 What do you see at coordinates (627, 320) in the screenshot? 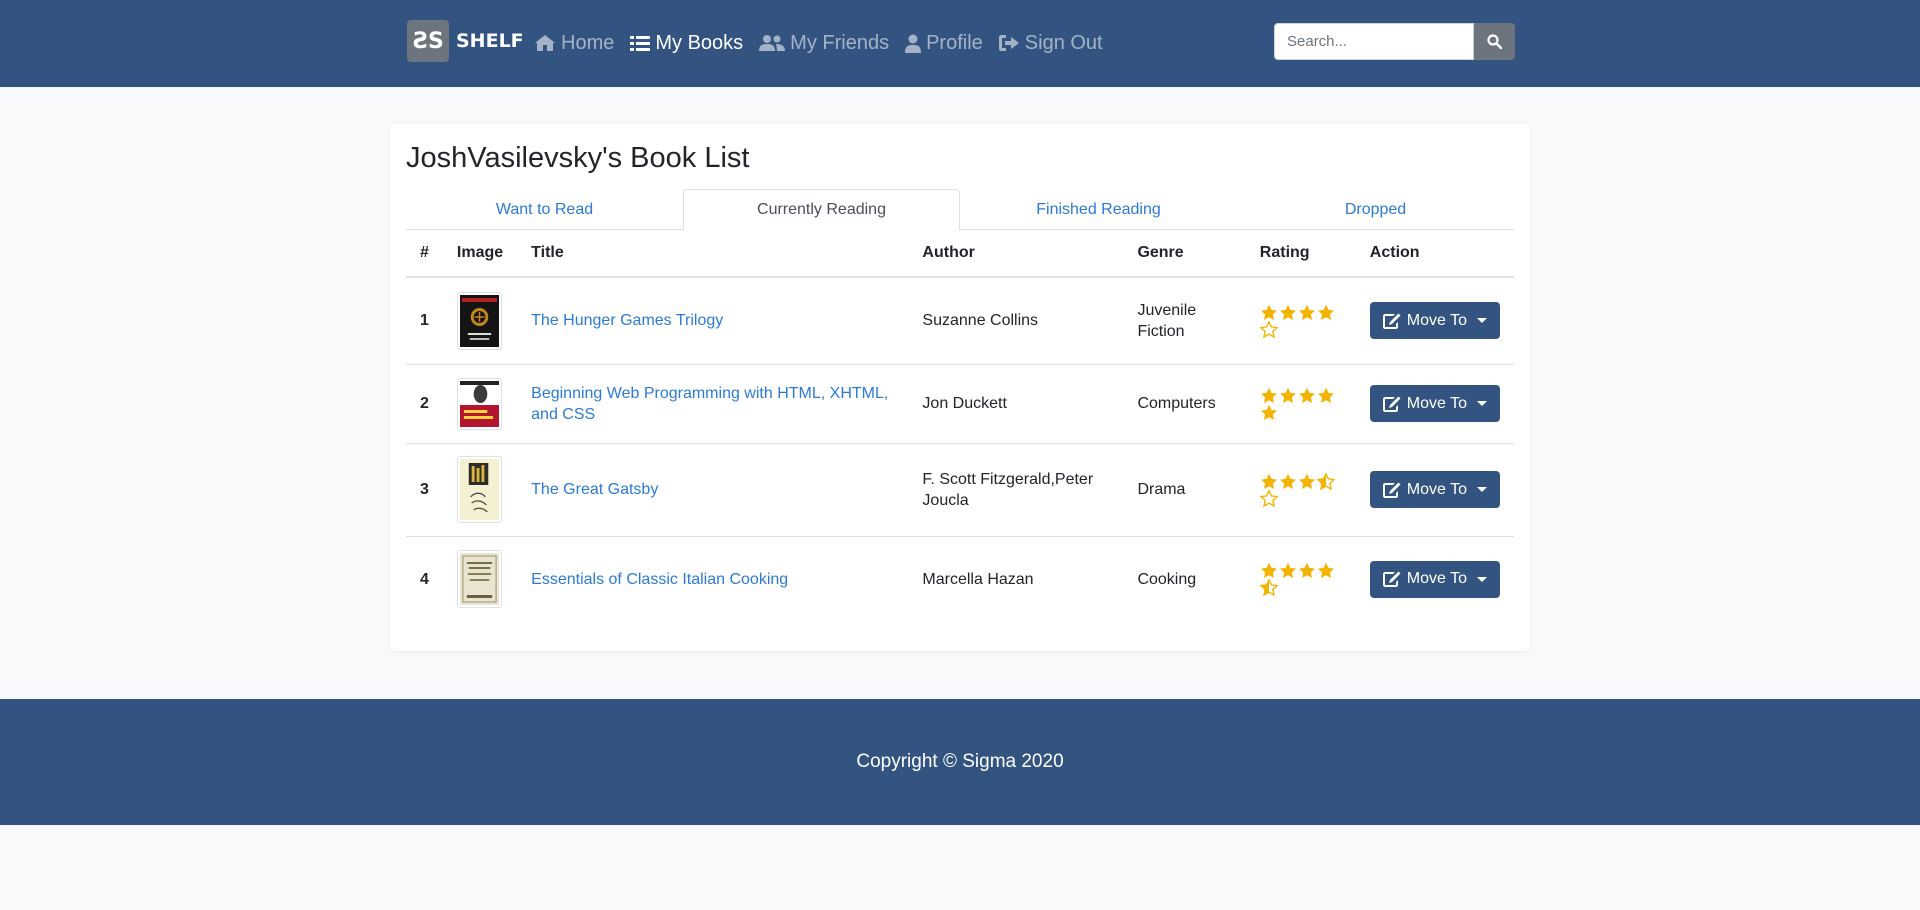
I see `book-title-link: The Hunger Games Trilogy` at bounding box center [627, 320].